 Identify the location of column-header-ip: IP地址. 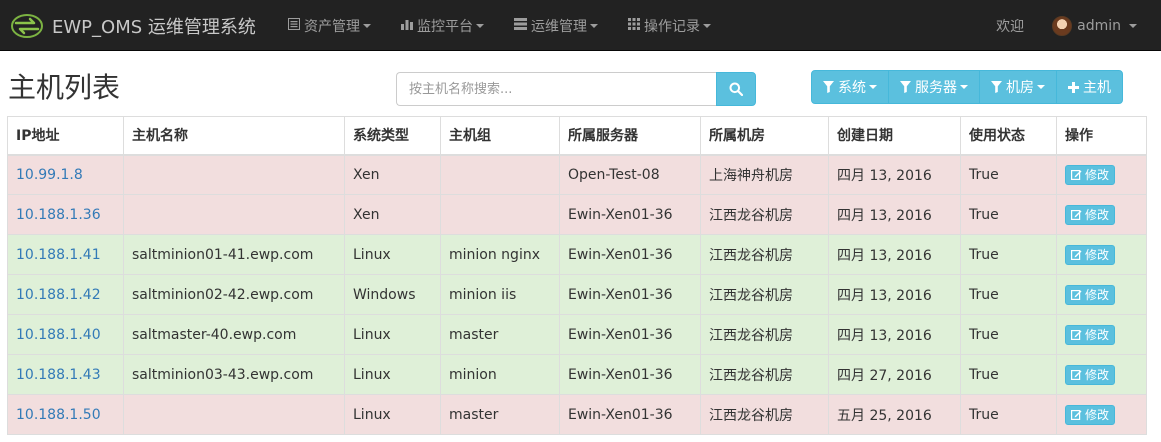
(65, 136).